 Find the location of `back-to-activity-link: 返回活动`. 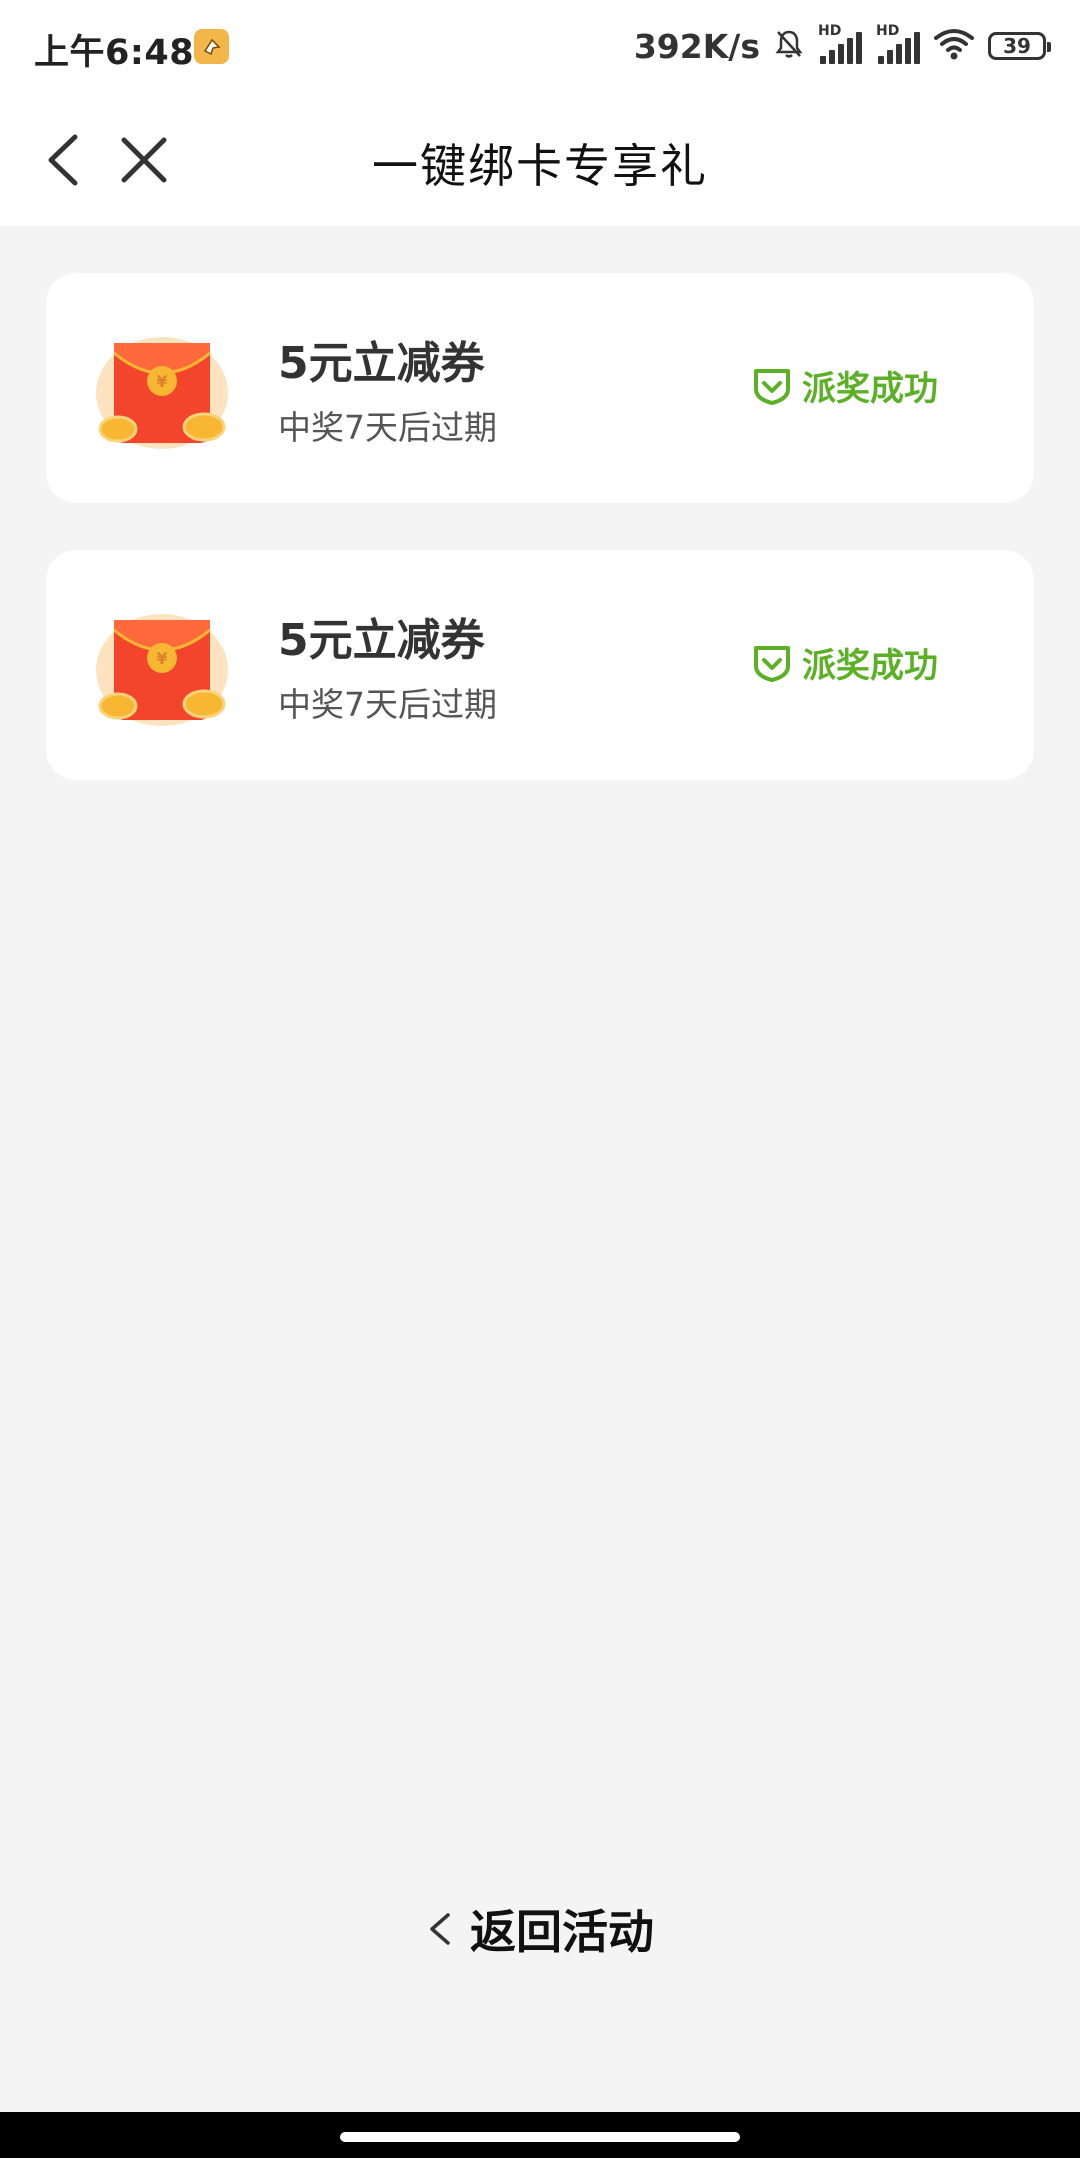

back-to-activity-link: 返回活动 is located at coordinates (540, 1929).